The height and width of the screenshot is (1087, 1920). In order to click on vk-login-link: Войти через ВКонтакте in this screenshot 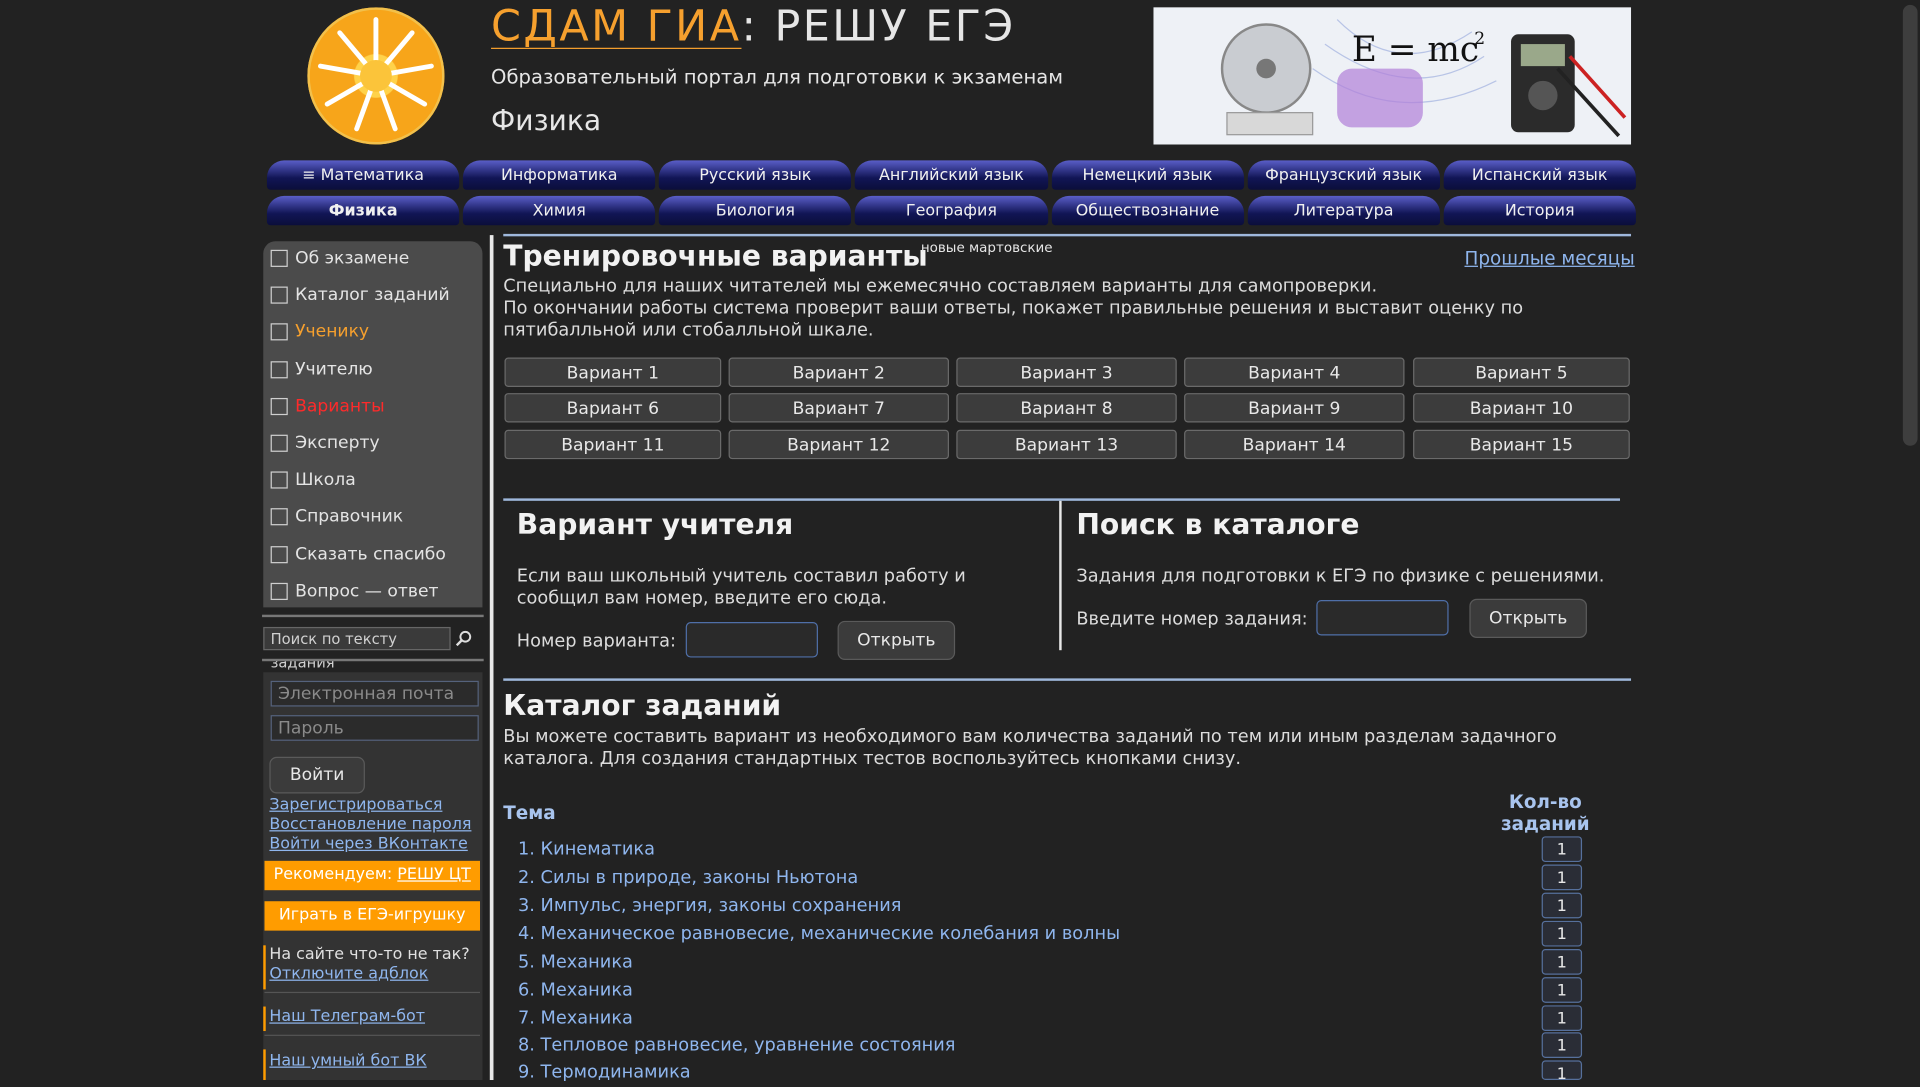, I will do `click(368, 844)`.